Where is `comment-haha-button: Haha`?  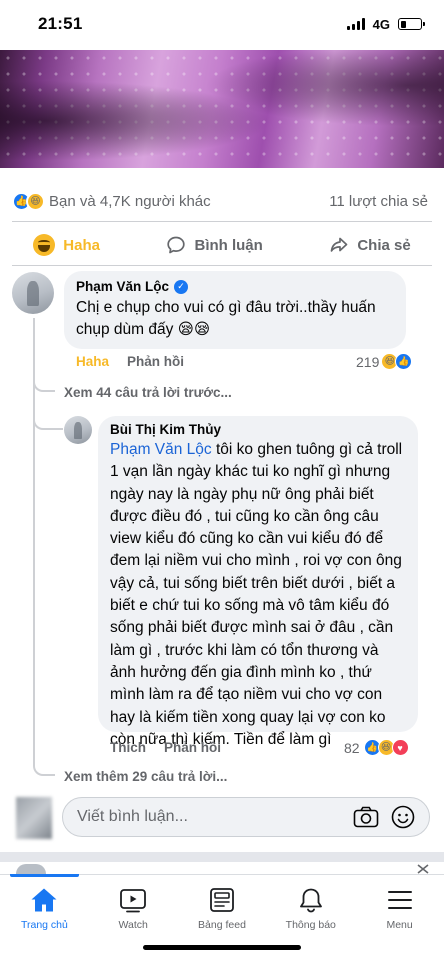 comment-haha-button: Haha is located at coordinates (92, 361).